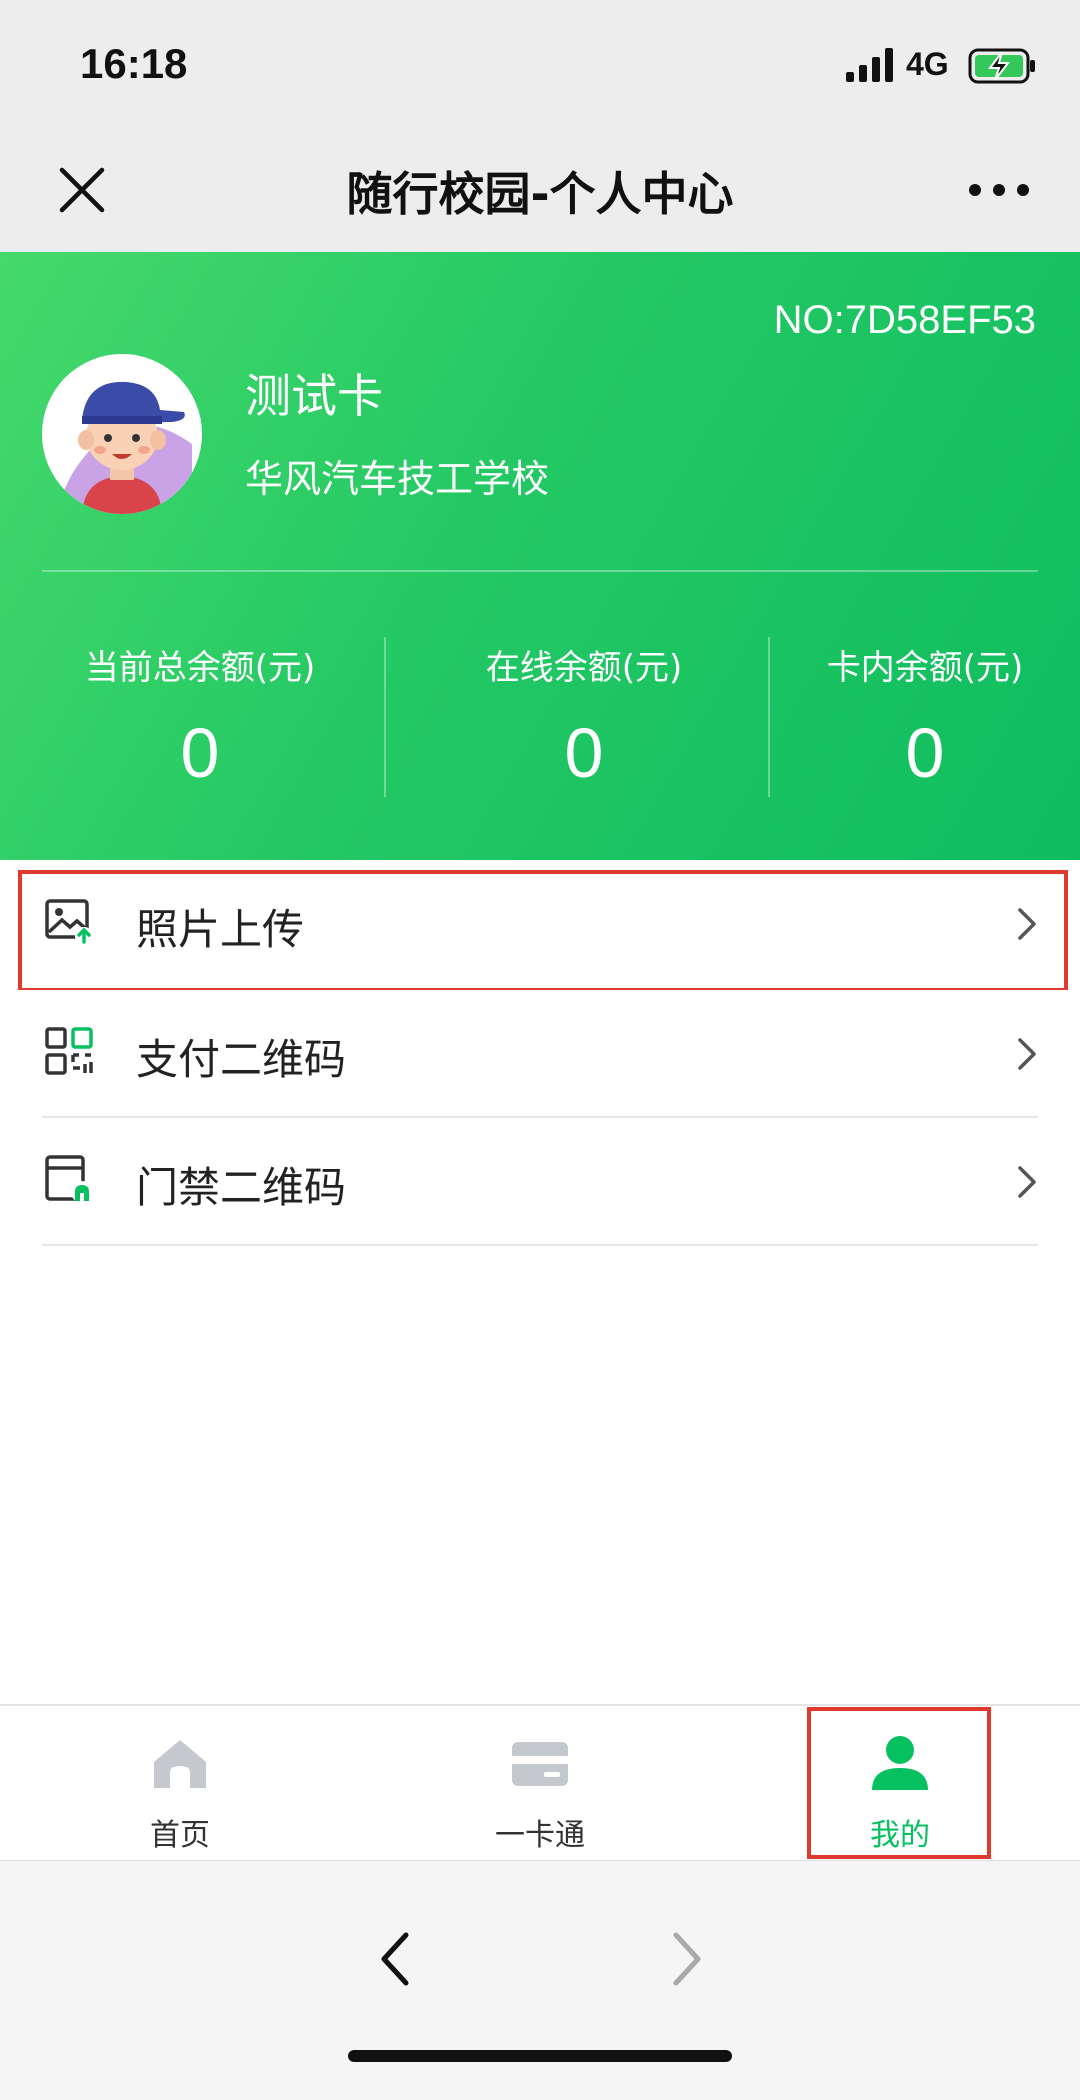 This screenshot has height=2100, width=1080. I want to click on menu-divider, so click(540, 1245).